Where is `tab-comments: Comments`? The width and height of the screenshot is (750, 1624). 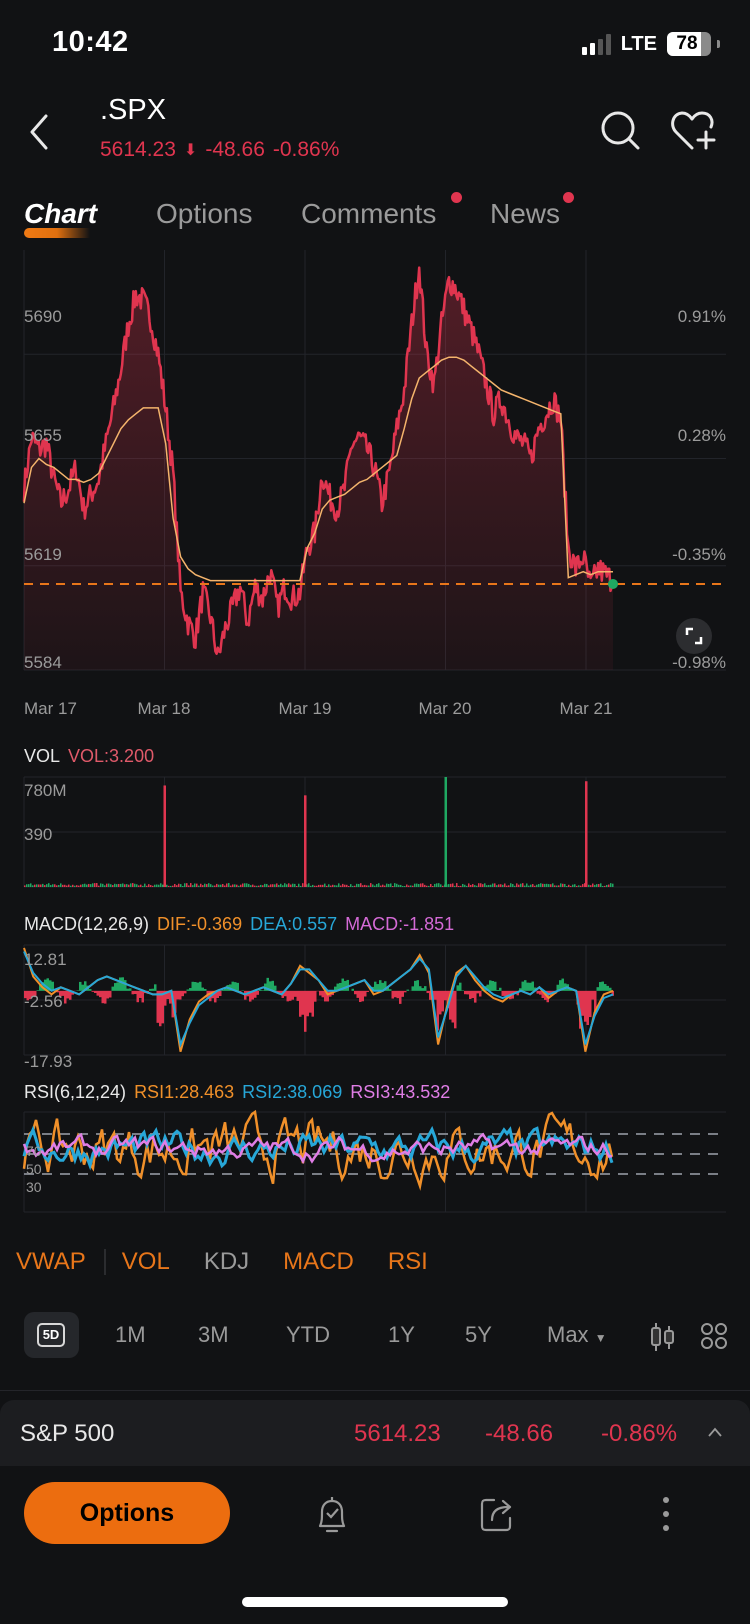
tab-comments: Comments is located at coordinates (368, 214).